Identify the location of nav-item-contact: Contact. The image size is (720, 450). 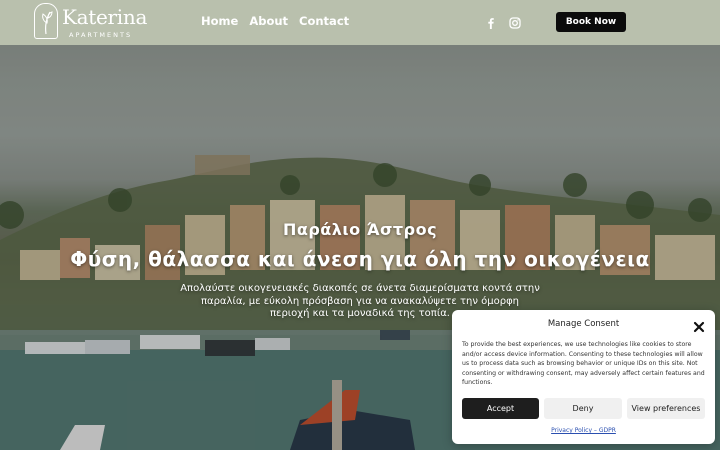
(324, 21).